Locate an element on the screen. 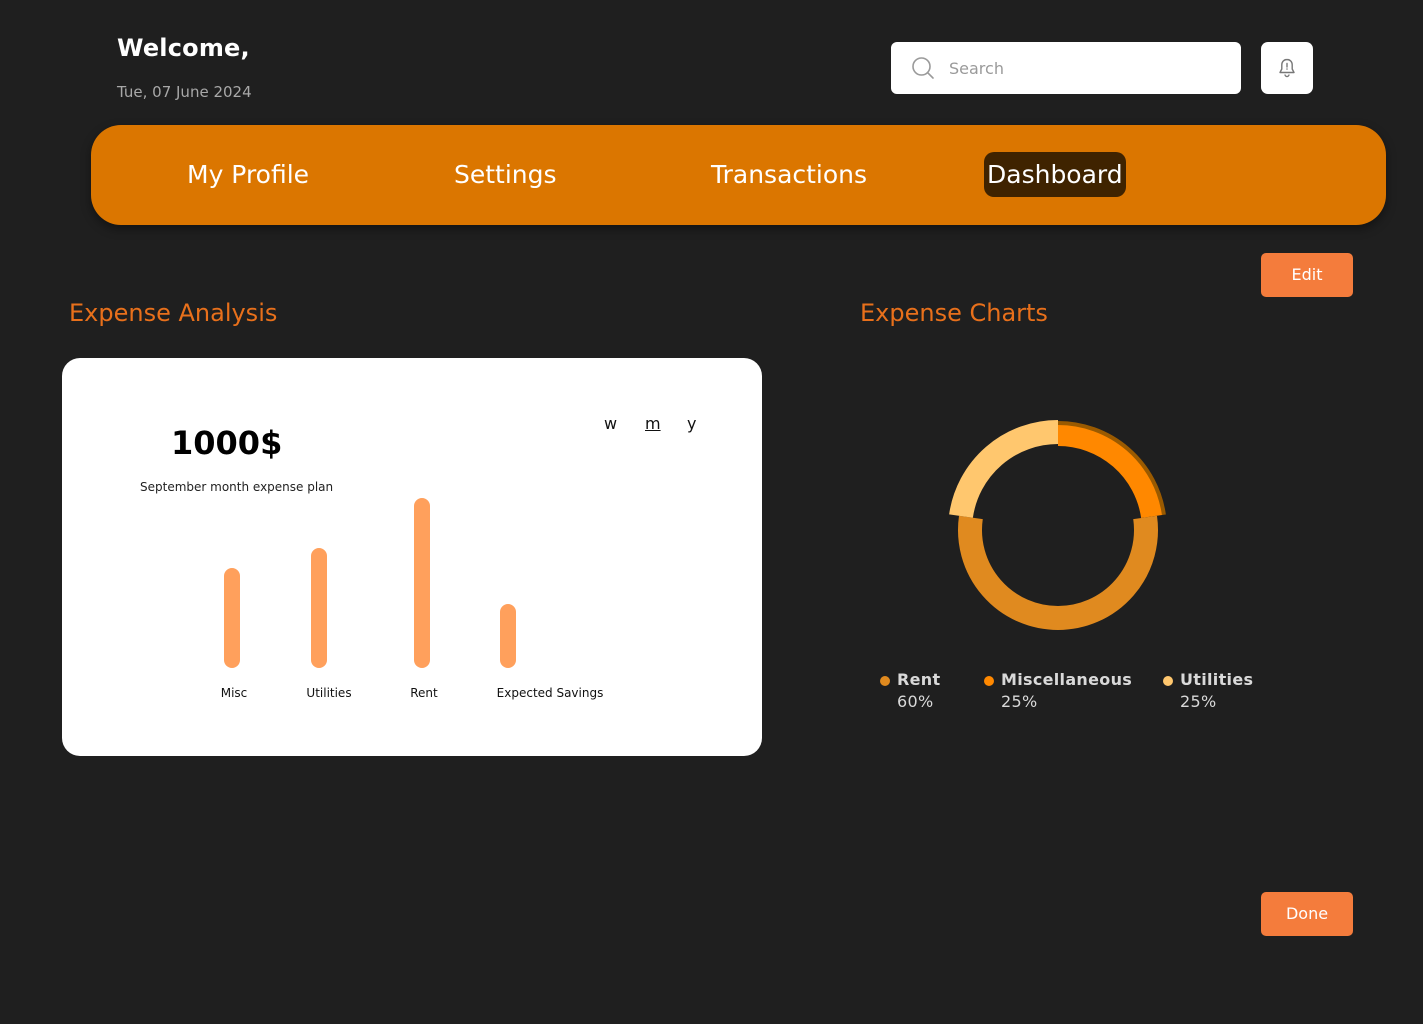 This screenshot has height=1024, width=1423. bar-label-rent: Rent is located at coordinates (424, 693).